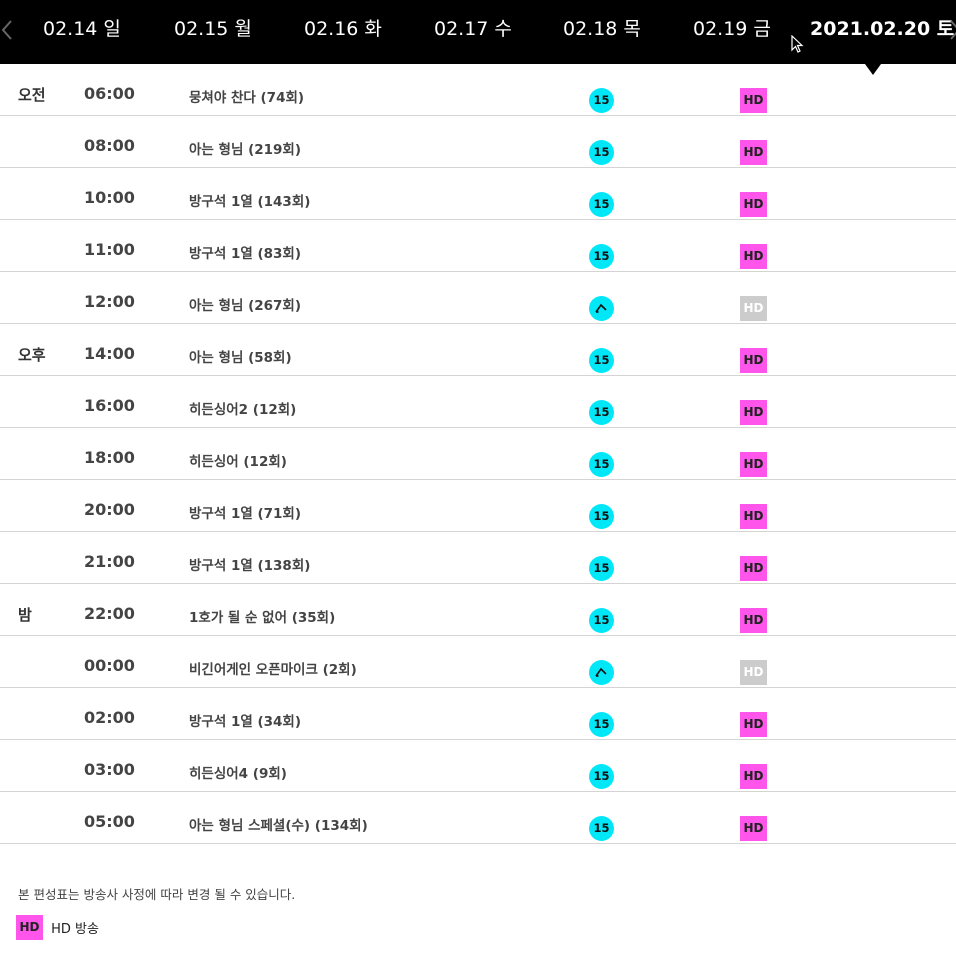  What do you see at coordinates (478, 558) in the screenshot?
I see `schedule-row: 21:00 방구석 1열 (138회) 15 HD` at bounding box center [478, 558].